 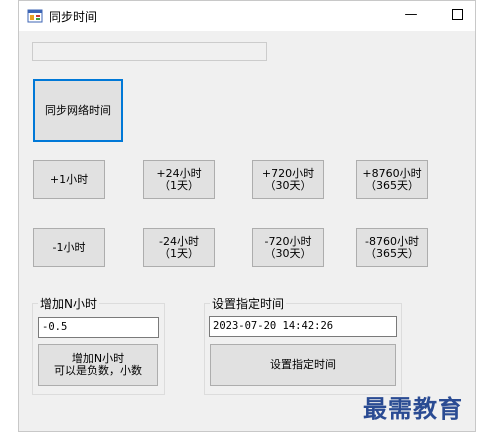 I want to click on add-8760-hours-button: +8760小时 （365天）, so click(x=392, y=179).